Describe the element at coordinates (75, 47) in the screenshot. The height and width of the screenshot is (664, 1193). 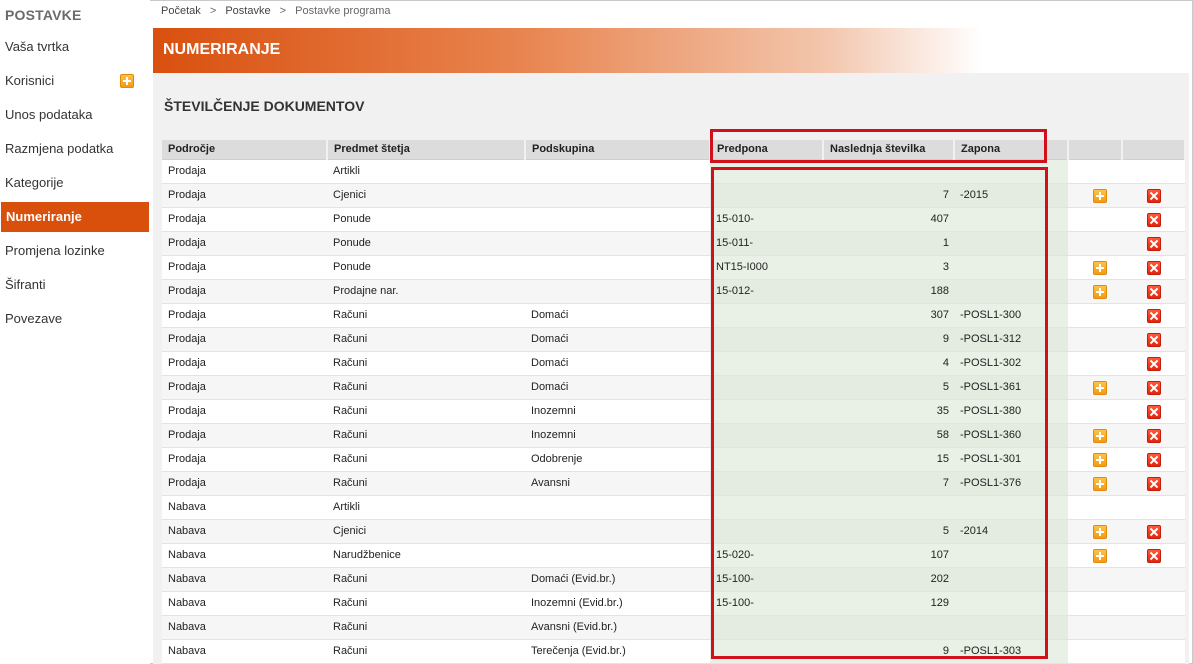
I see `sidebar-item: Vaša tvrtka` at that location.